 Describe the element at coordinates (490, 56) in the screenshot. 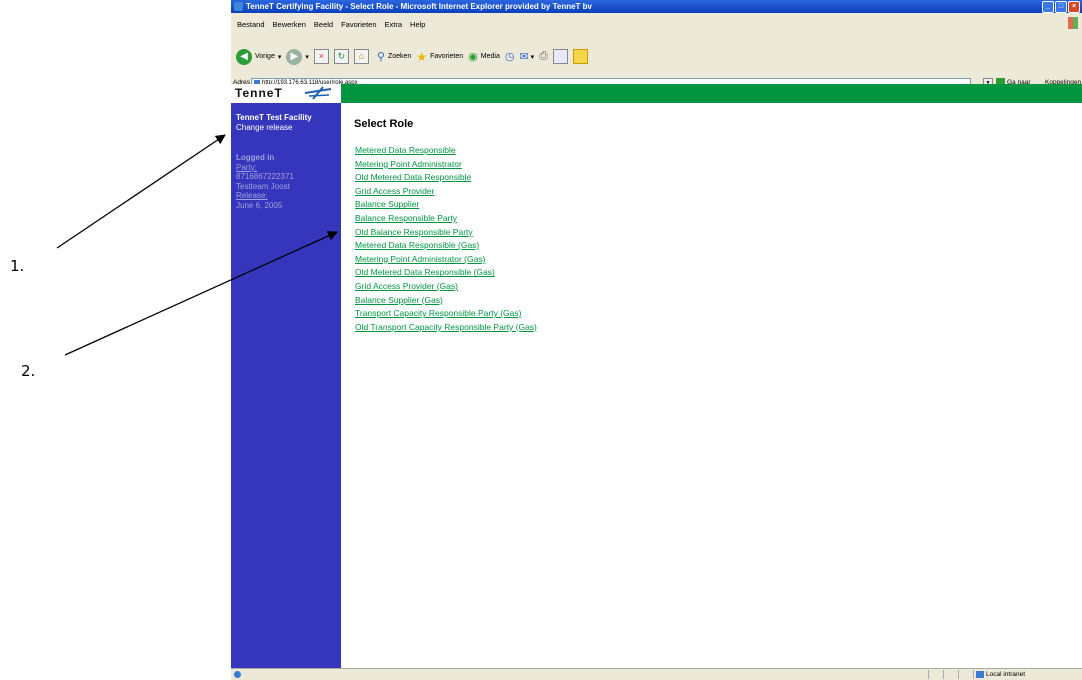

I see `media-label: Media` at that location.